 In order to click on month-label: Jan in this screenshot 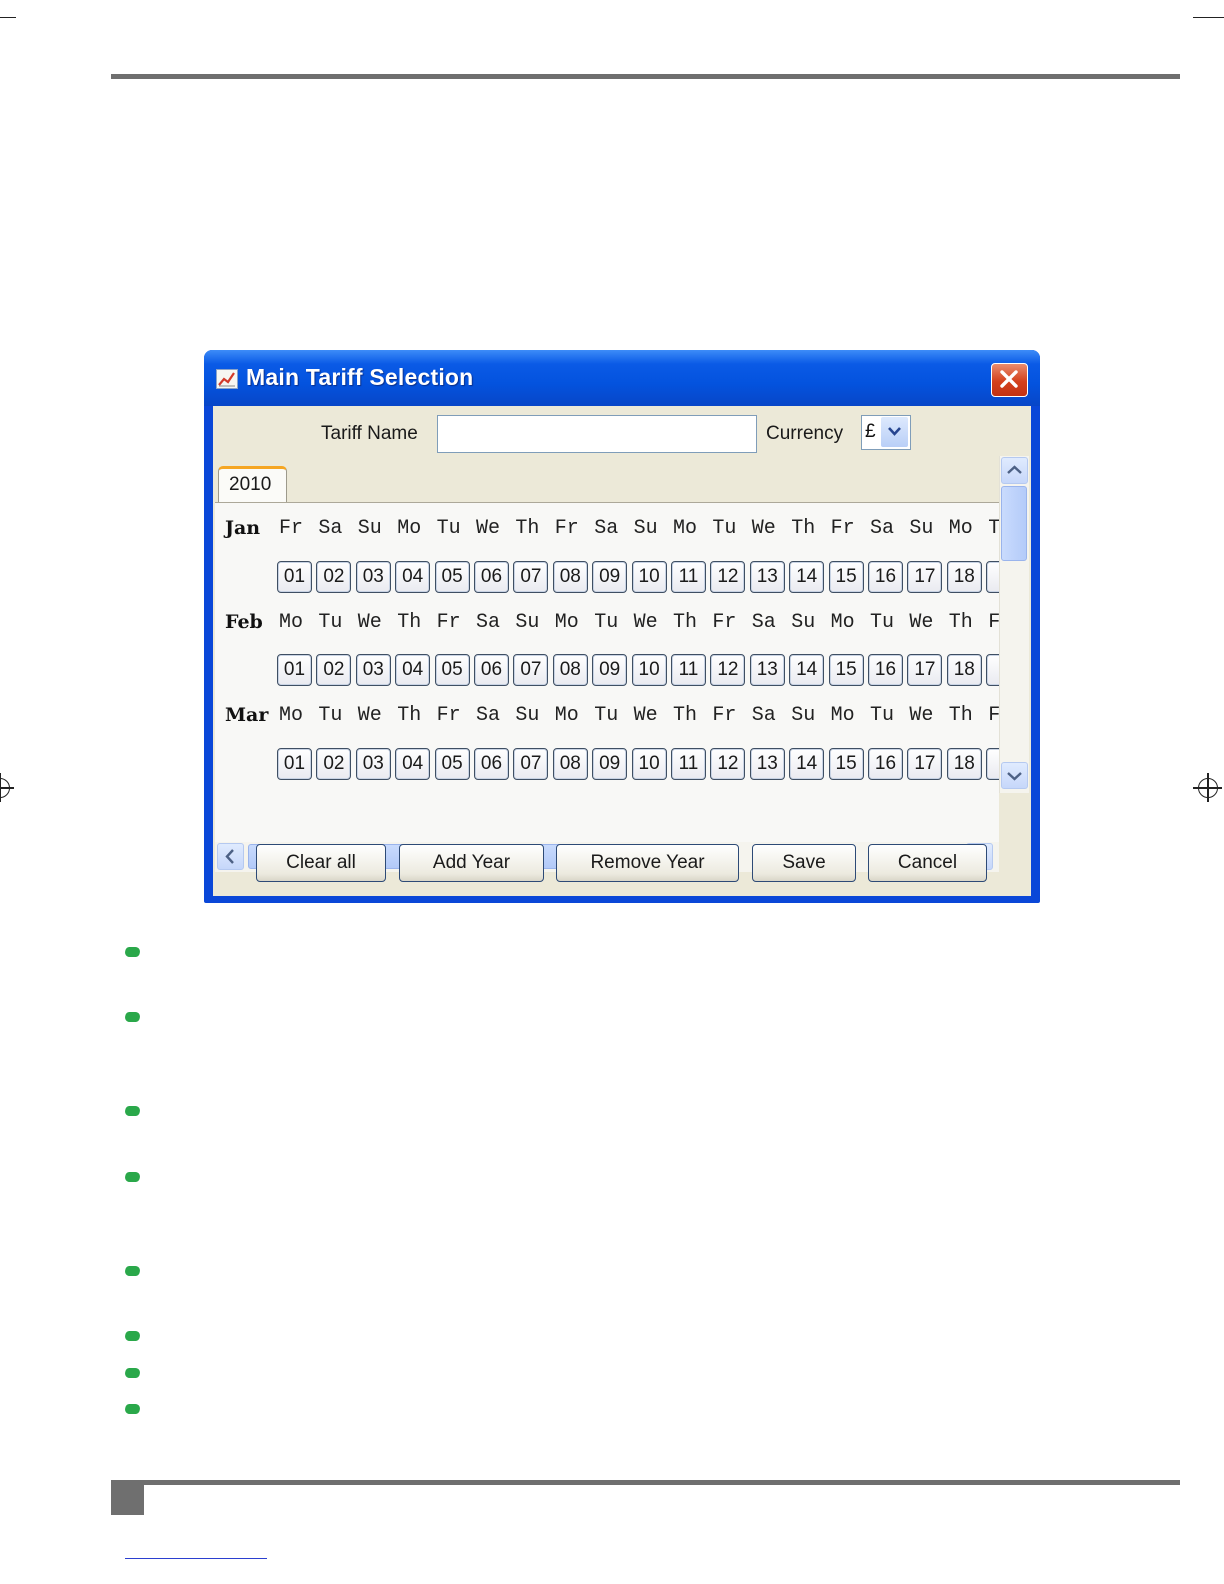, I will do `click(243, 528)`.